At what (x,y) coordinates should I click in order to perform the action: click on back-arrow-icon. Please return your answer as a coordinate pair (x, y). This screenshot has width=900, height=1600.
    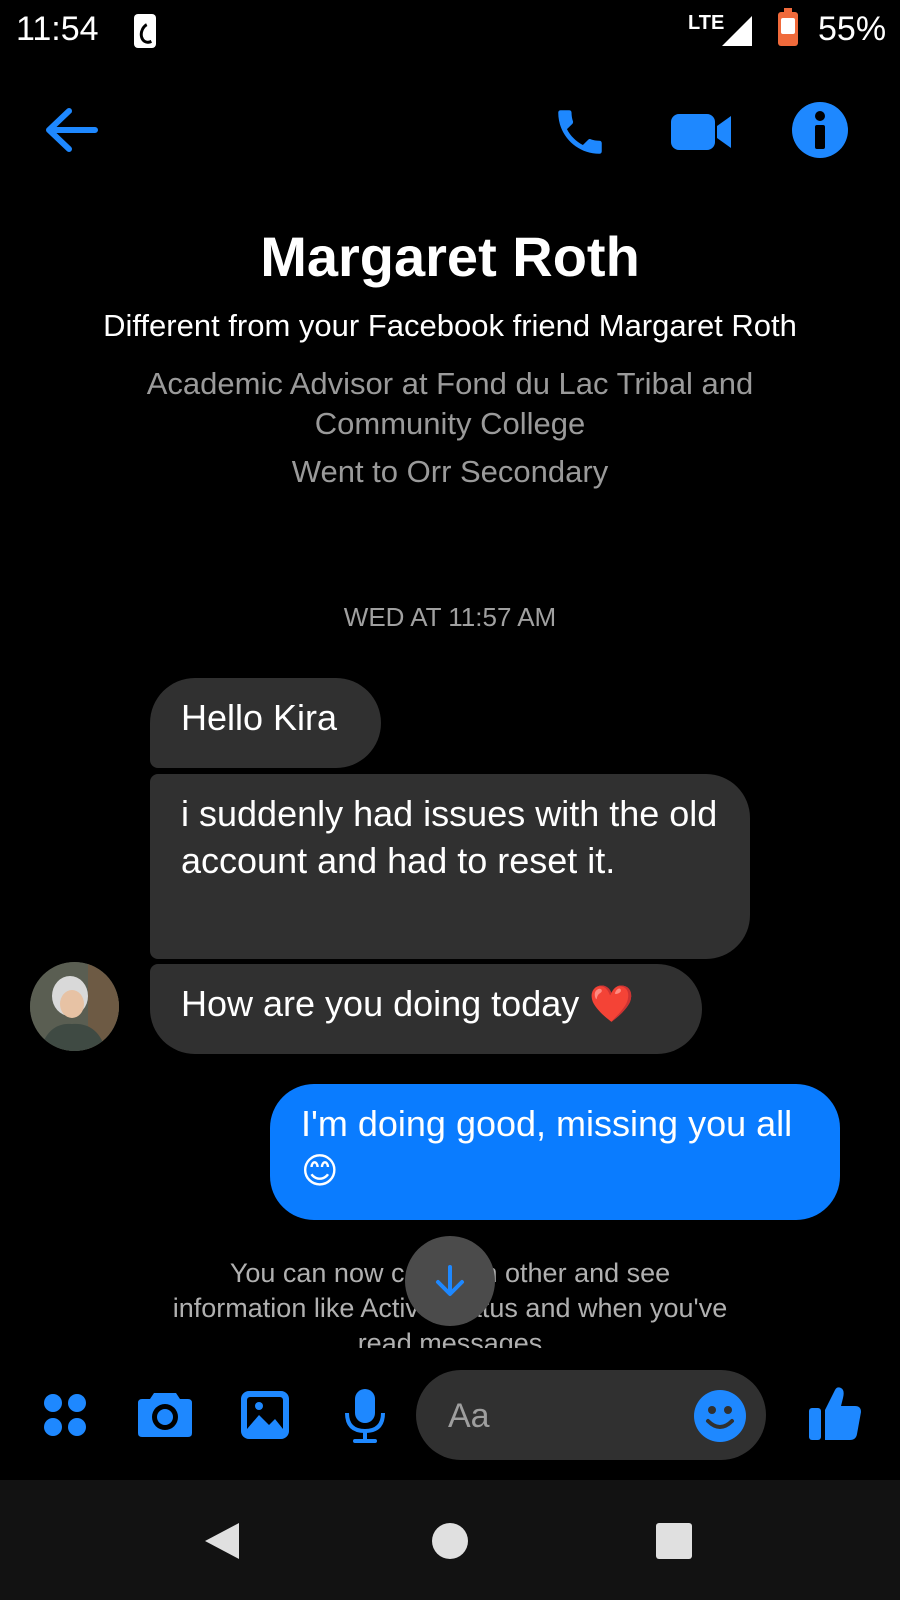
    Looking at the image, I should click on (72, 130).